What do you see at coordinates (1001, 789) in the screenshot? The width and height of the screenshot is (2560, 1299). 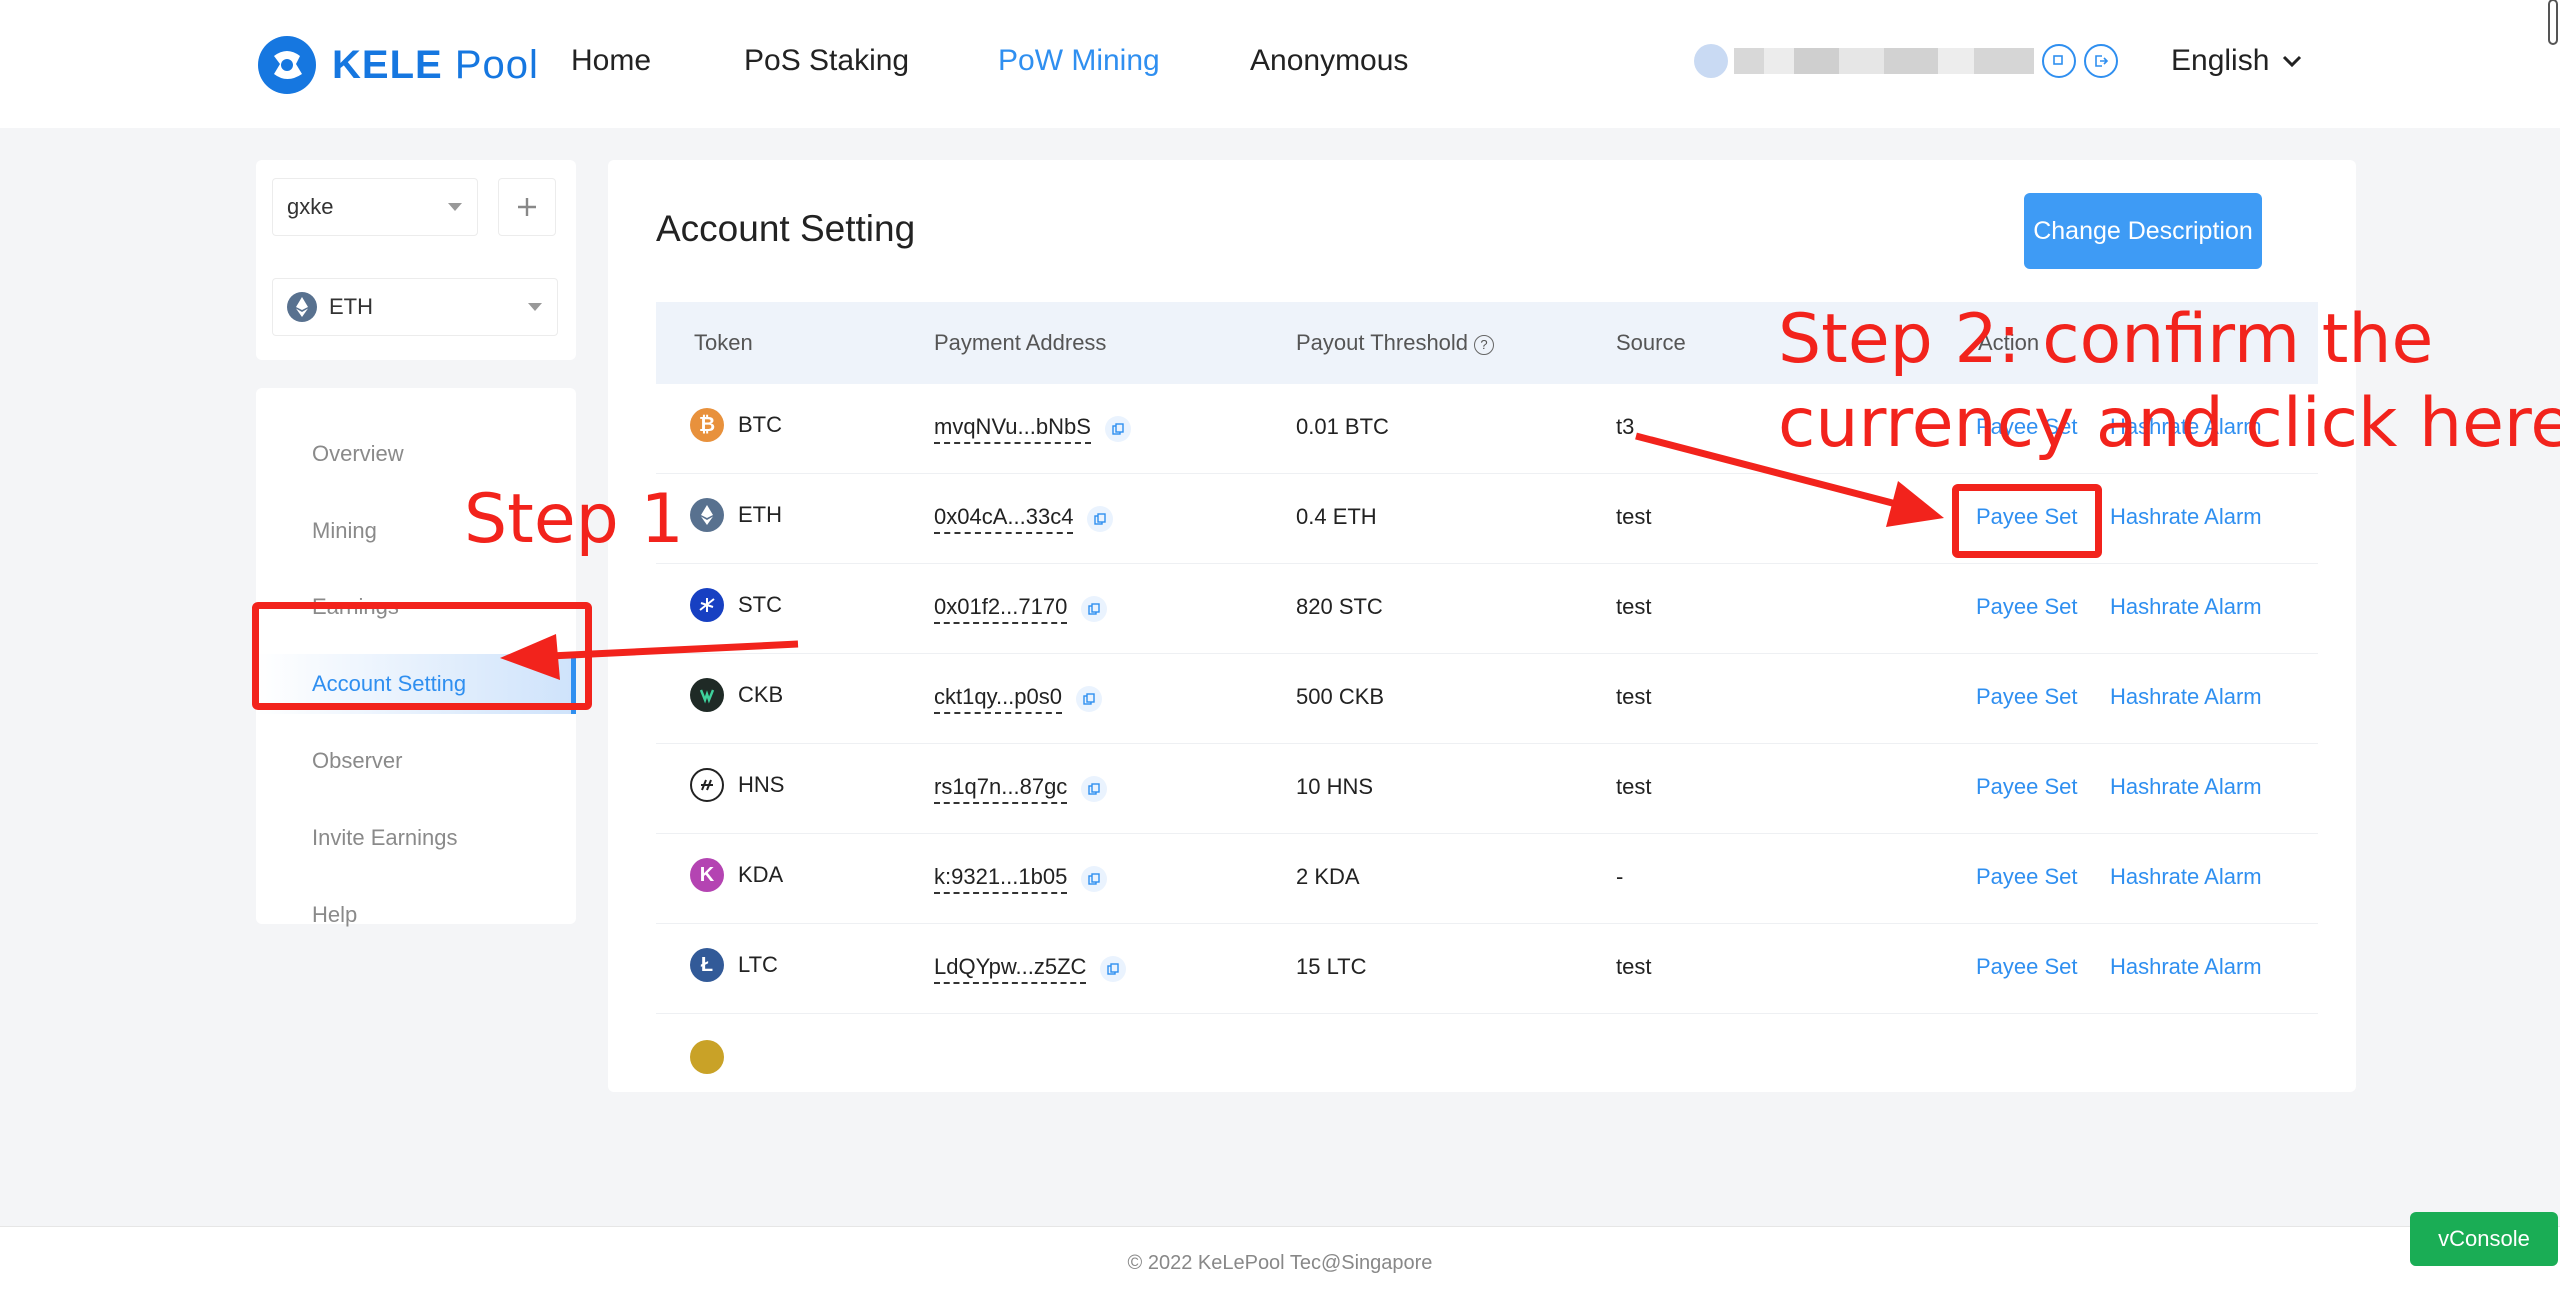 I see `payment-address: rs1q7n...87gc` at bounding box center [1001, 789].